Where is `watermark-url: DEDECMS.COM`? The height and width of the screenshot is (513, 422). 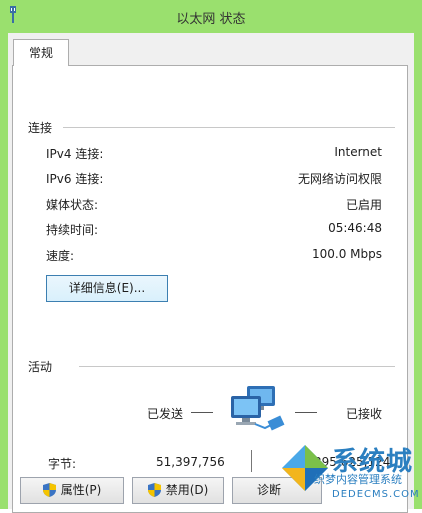 watermark-url: DEDECMS.COM is located at coordinates (376, 494).